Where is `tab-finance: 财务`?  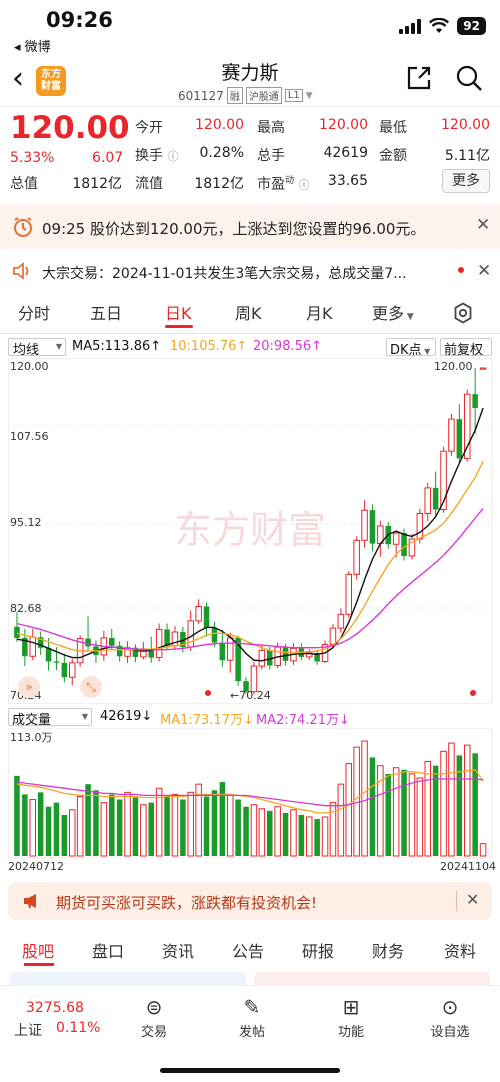
tab-finance: 财务 is located at coordinates (388, 950).